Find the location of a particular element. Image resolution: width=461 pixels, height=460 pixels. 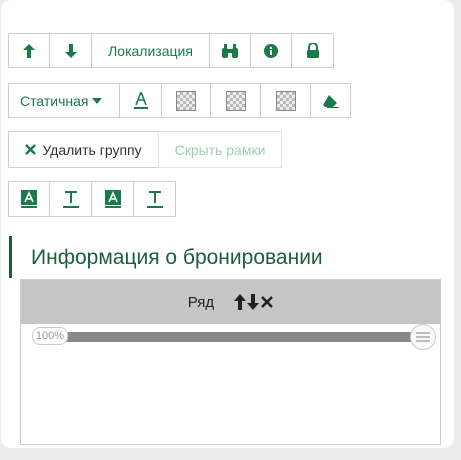

background-color-button is located at coordinates (186, 100).